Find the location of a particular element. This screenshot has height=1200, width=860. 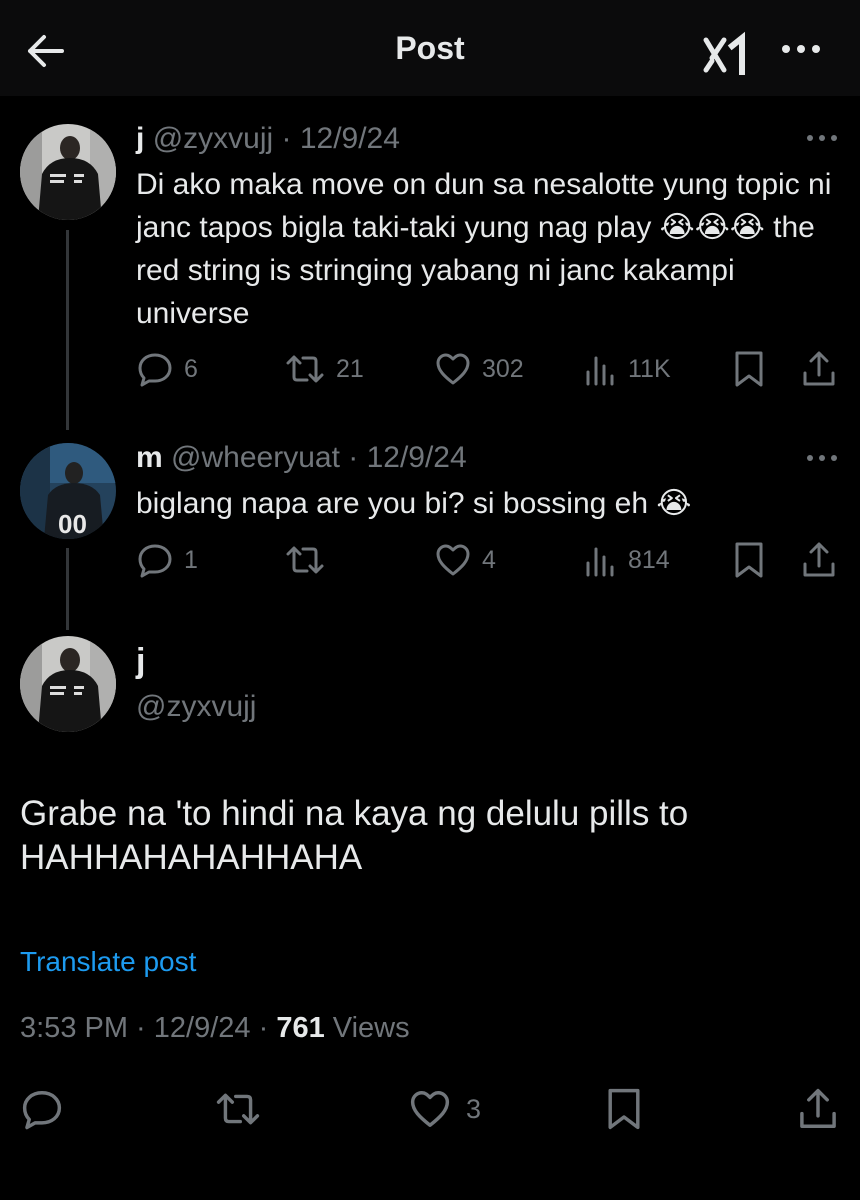

views-count: 814 is located at coordinates (649, 559).